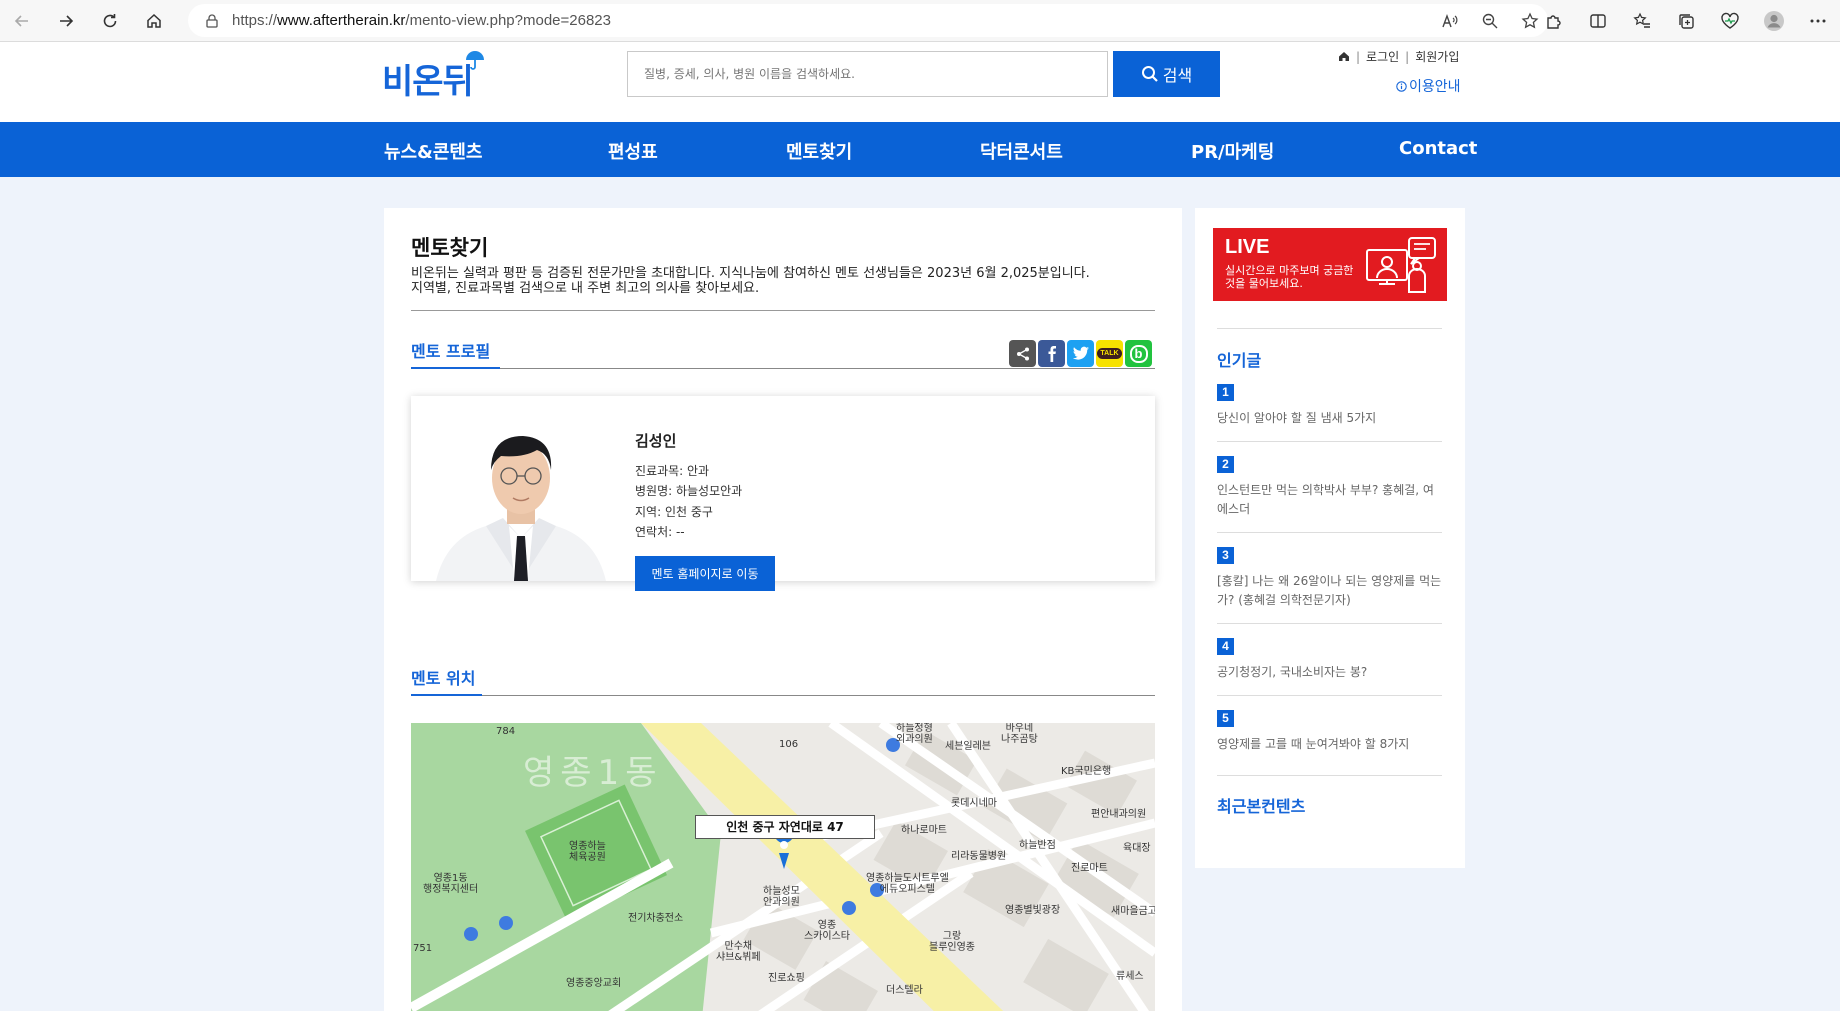 The height and width of the screenshot is (1011, 1840). Describe the element at coordinates (1435, 87) in the screenshot. I see `usage-guide-label: 이용안내` at that location.